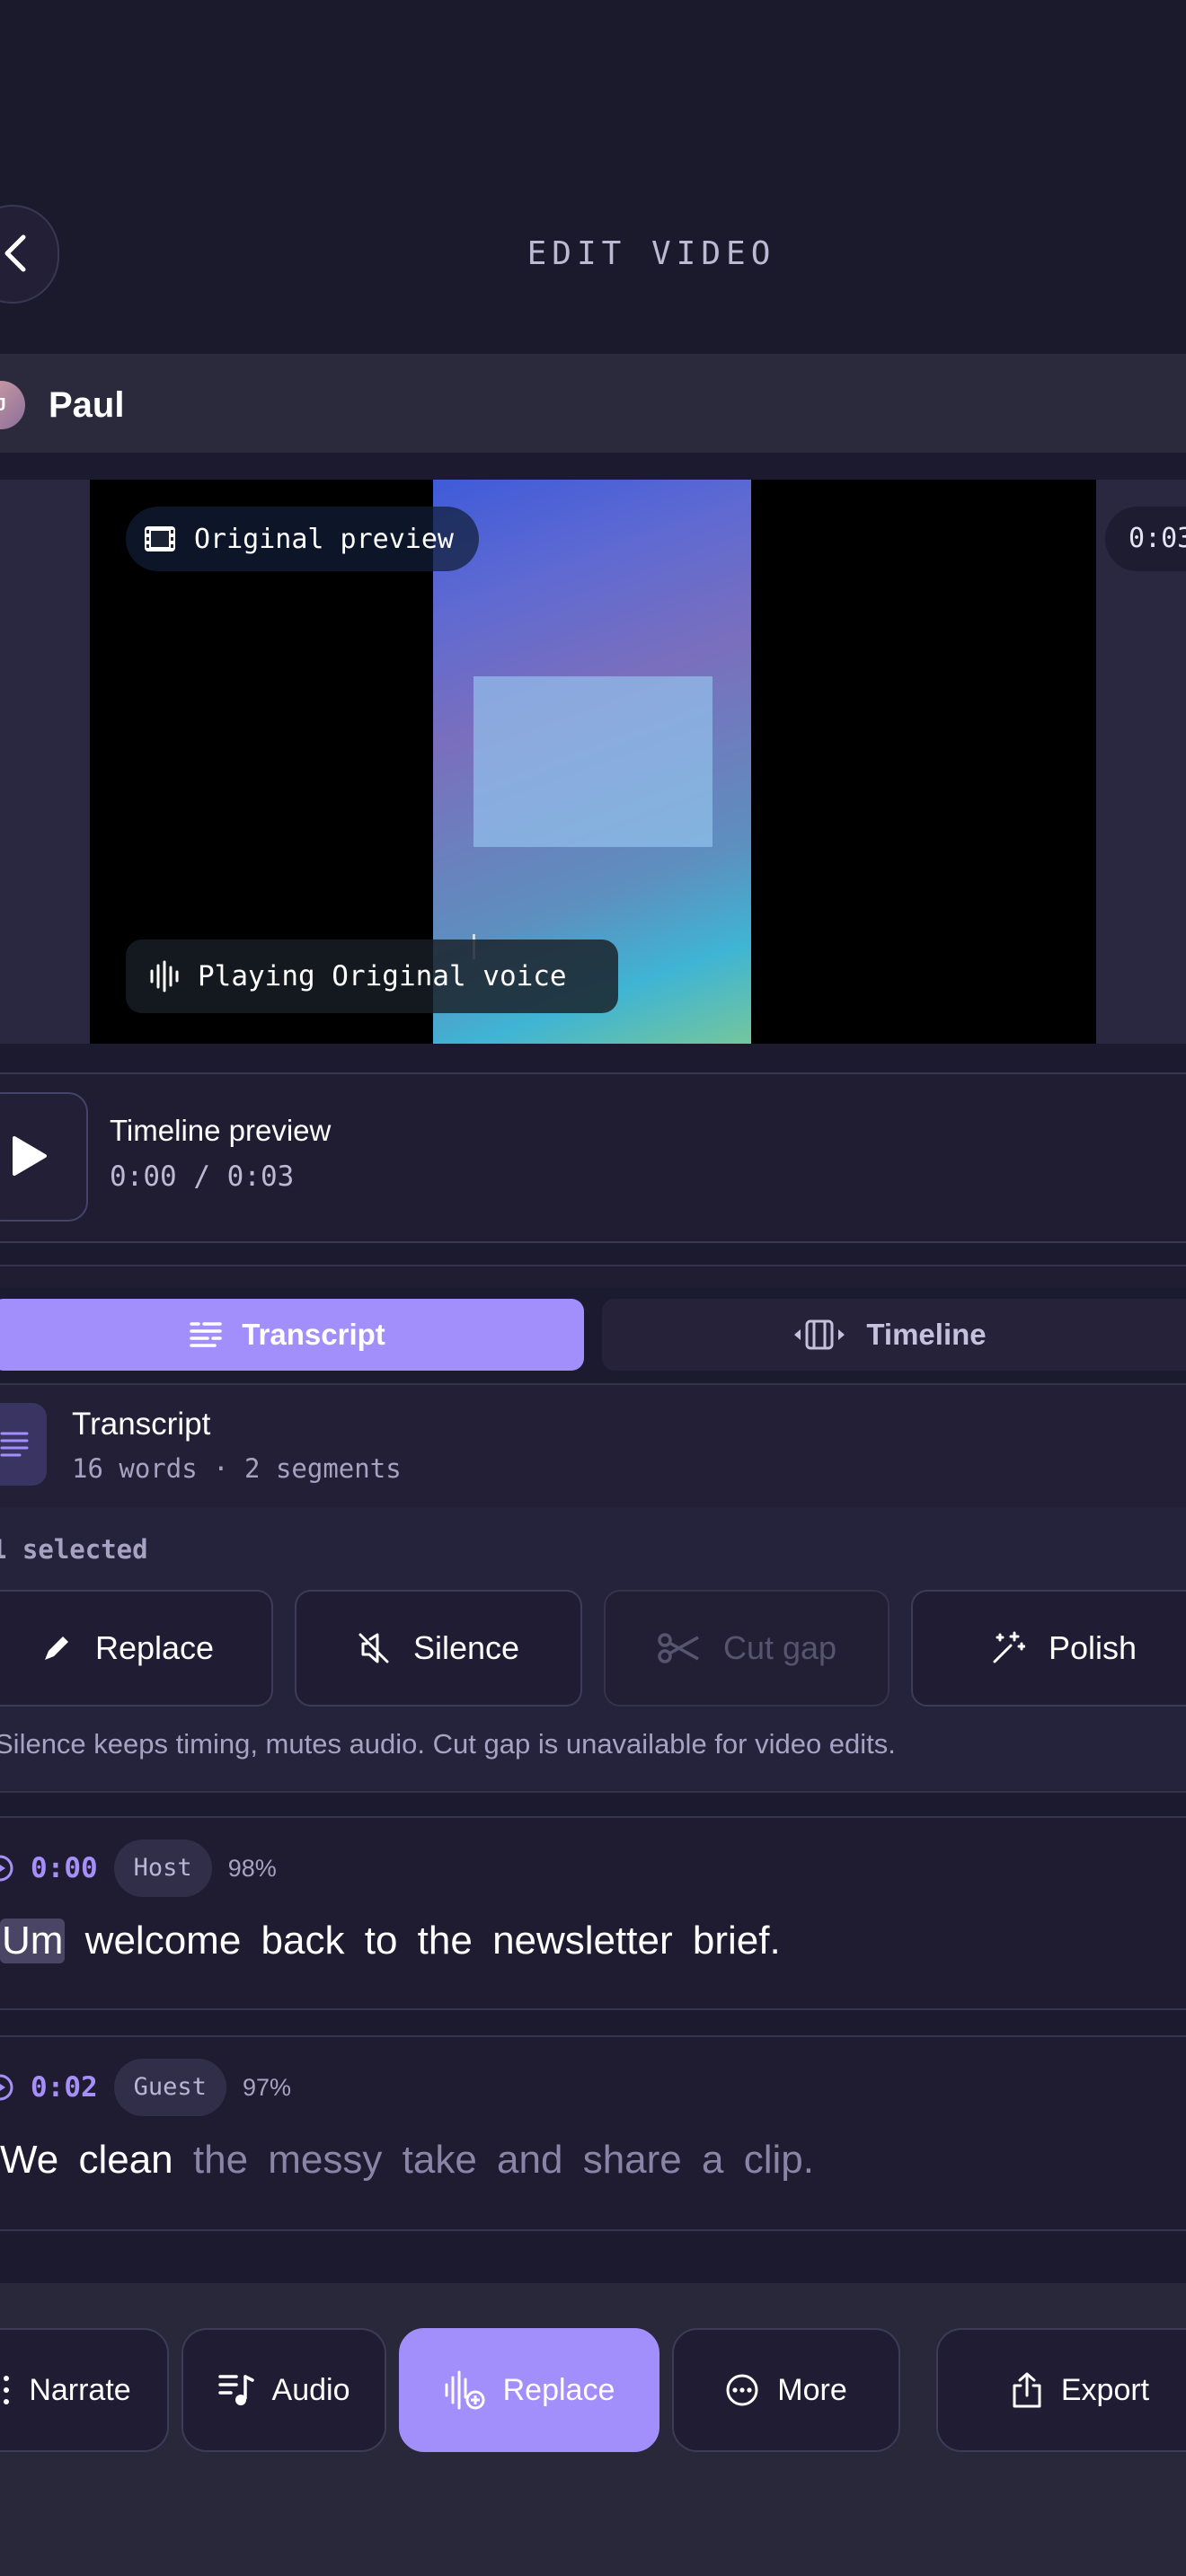 The image size is (1186, 2576). I want to click on word: back, so click(303, 1941).